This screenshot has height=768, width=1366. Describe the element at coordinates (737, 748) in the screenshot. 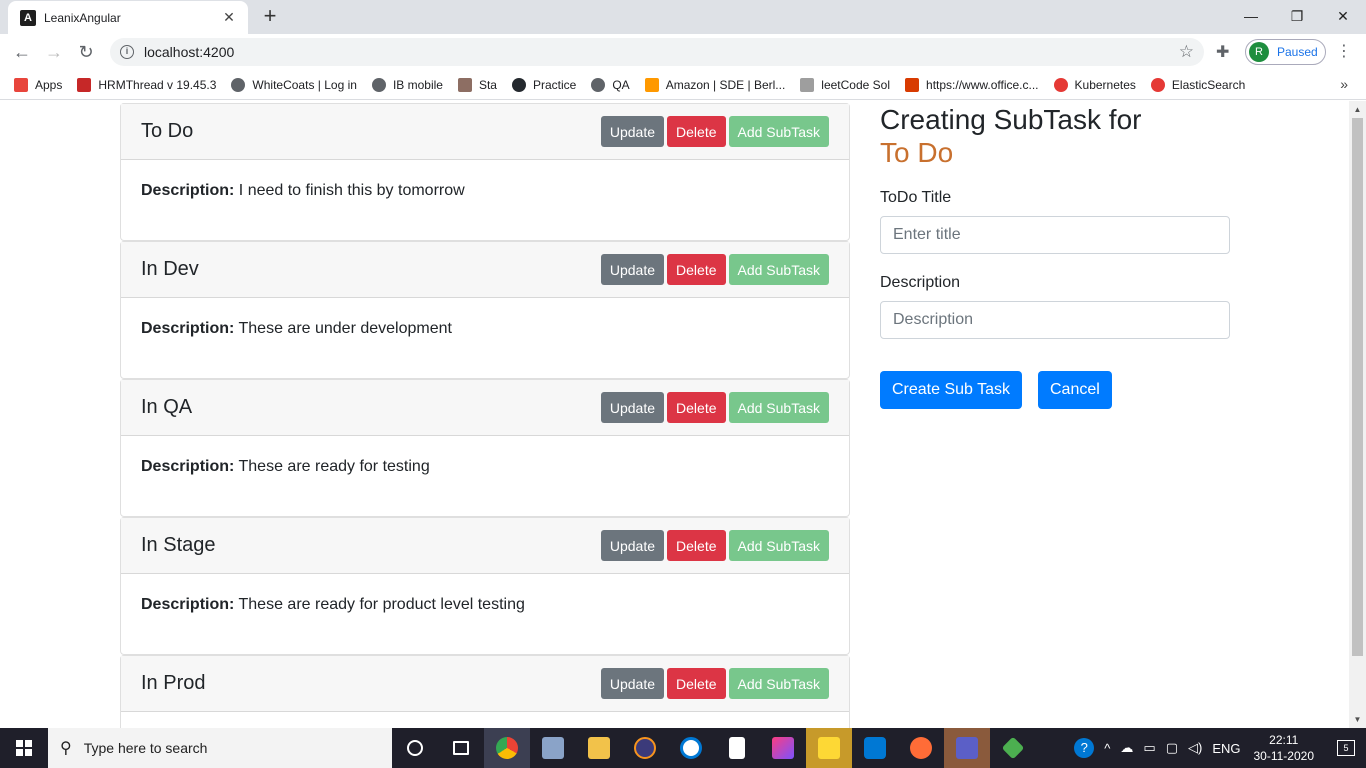

I see `notepad-icon` at that location.